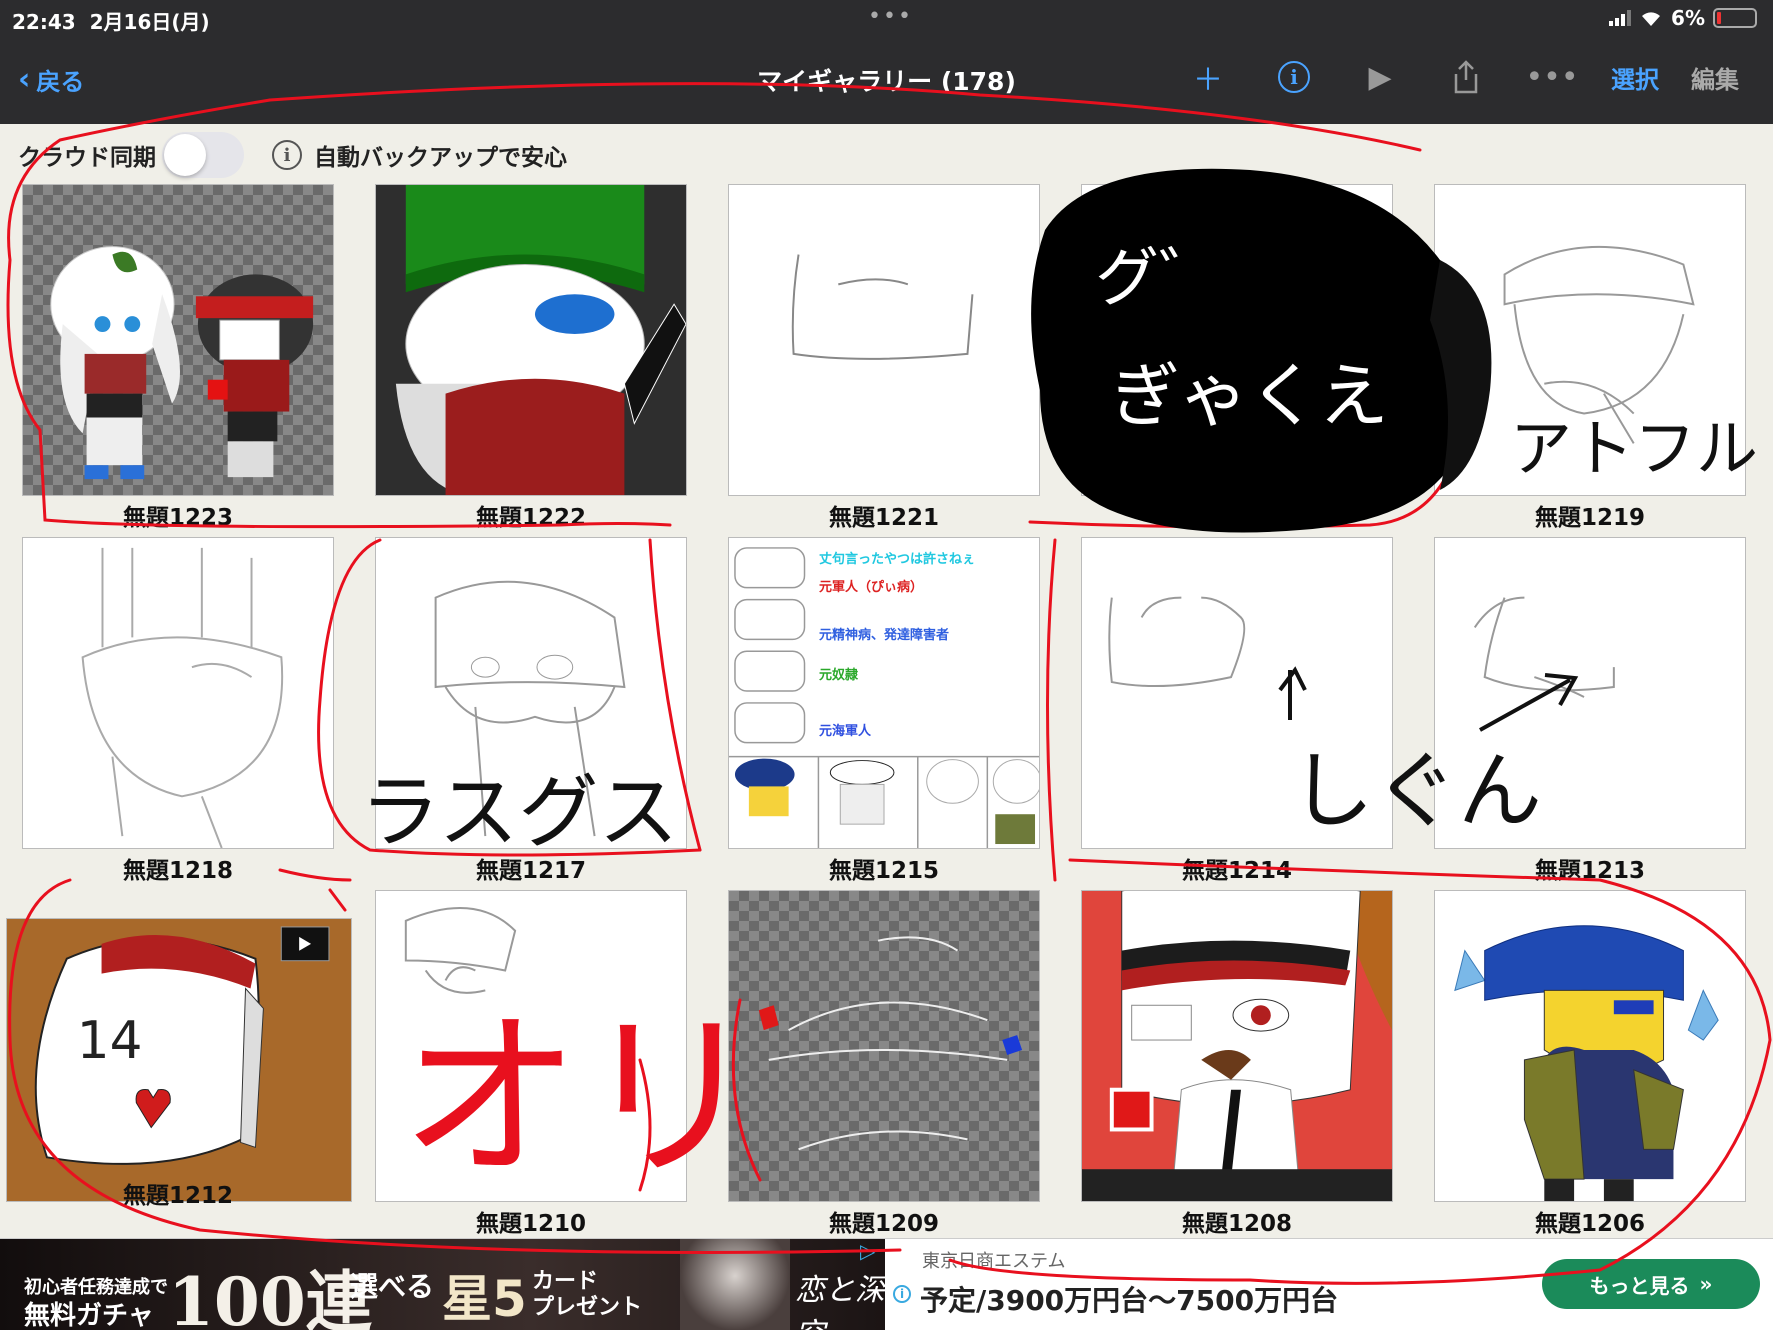 This screenshot has width=1773, height=1330. What do you see at coordinates (994, 1261) in the screenshot?
I see `ad-brand: 東京日商エステム` at bounding box center [994, 1261].